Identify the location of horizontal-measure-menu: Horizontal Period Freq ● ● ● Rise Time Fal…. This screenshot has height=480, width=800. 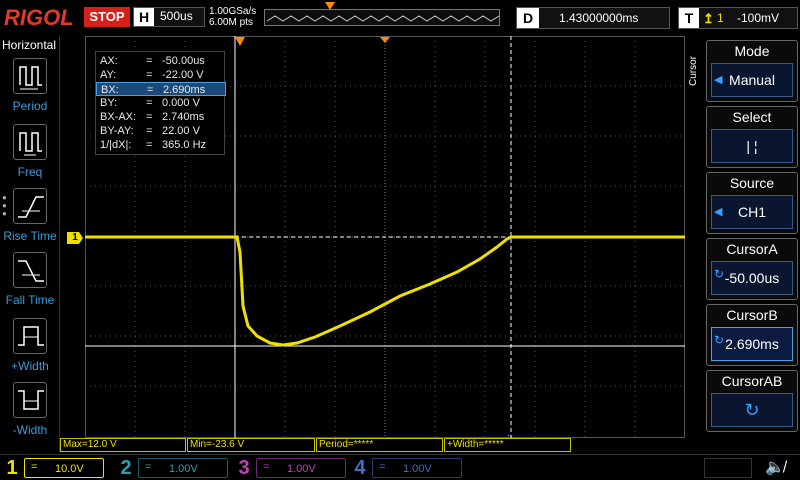
(30, 244).